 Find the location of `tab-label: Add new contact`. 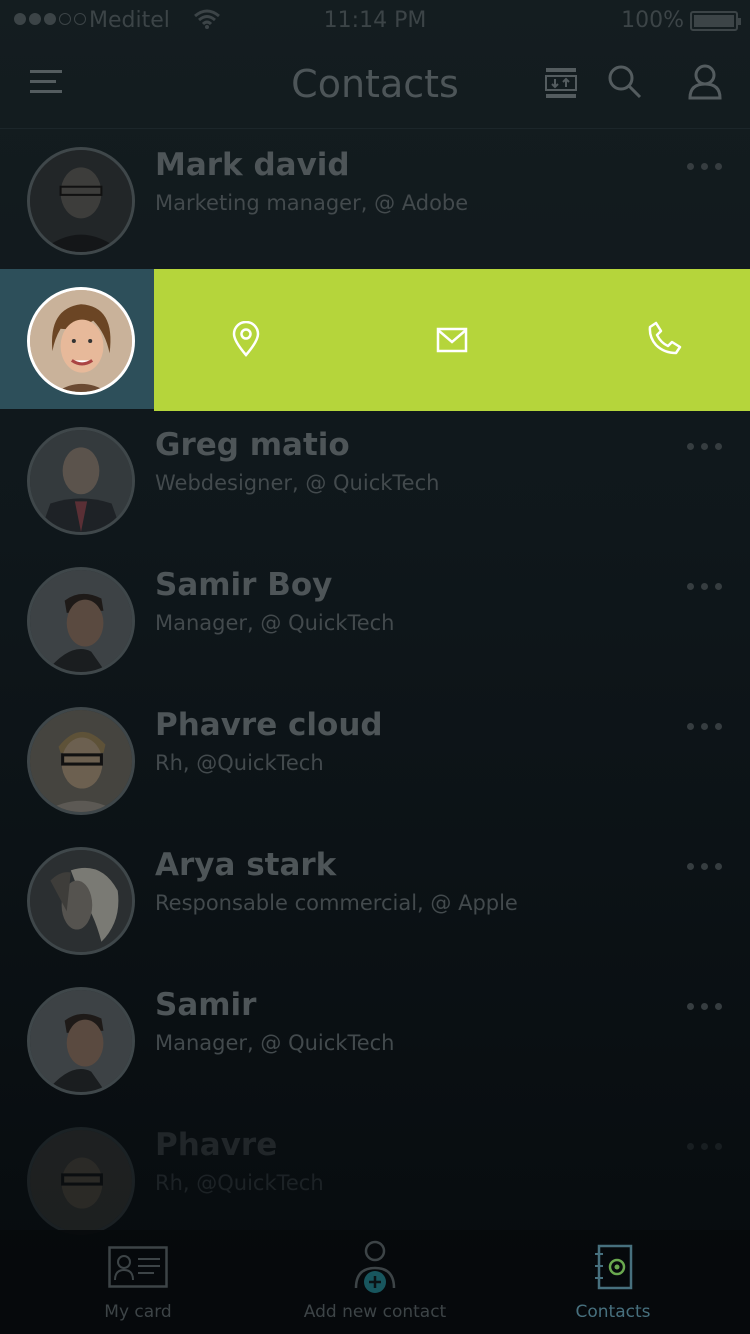

tab-label: Add new contact is located at coordinates (375, 1312).